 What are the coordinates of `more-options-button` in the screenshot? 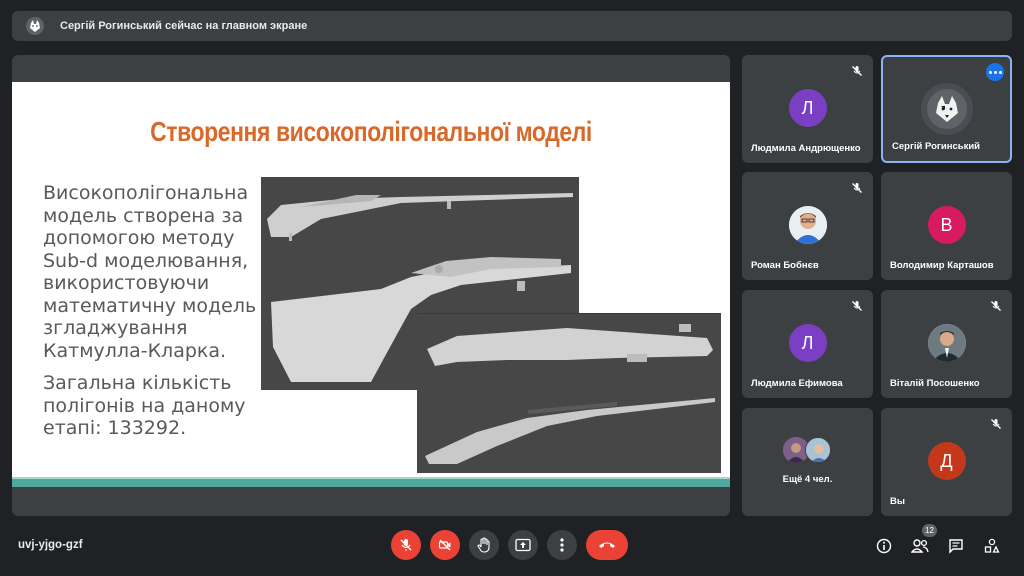 It's located at (562, 545).